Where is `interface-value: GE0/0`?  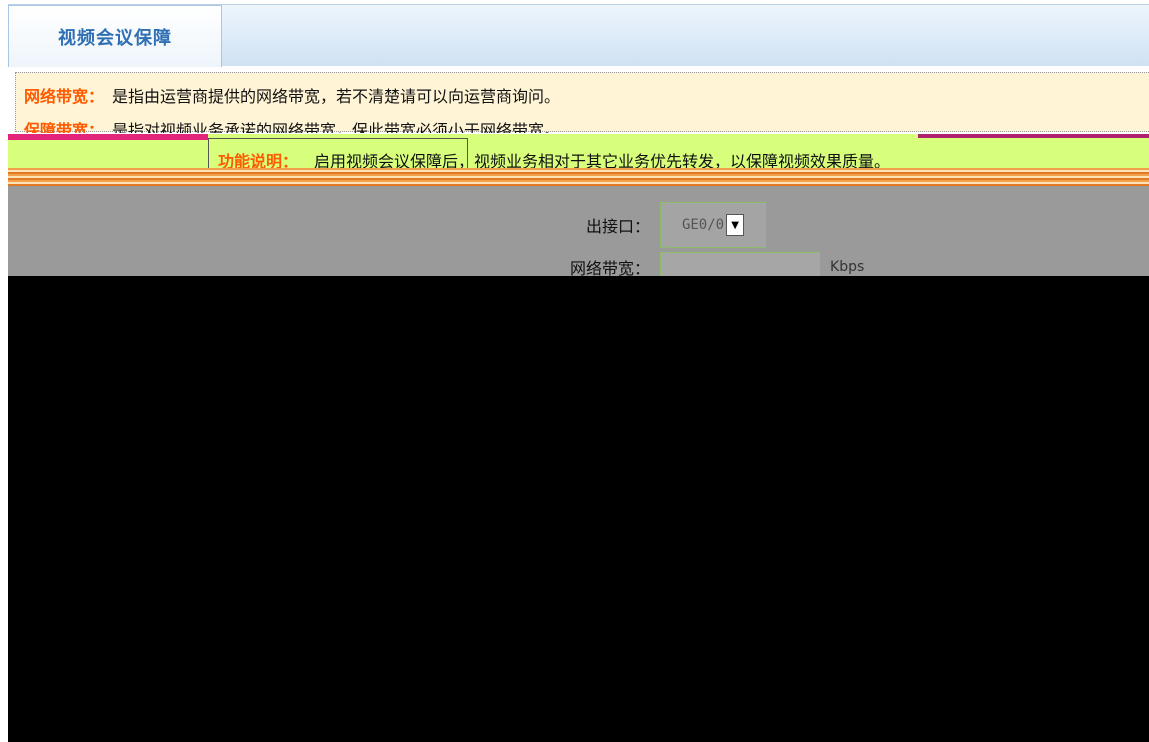
interface-value: GE0/0 is located at coordinates (703, 225).